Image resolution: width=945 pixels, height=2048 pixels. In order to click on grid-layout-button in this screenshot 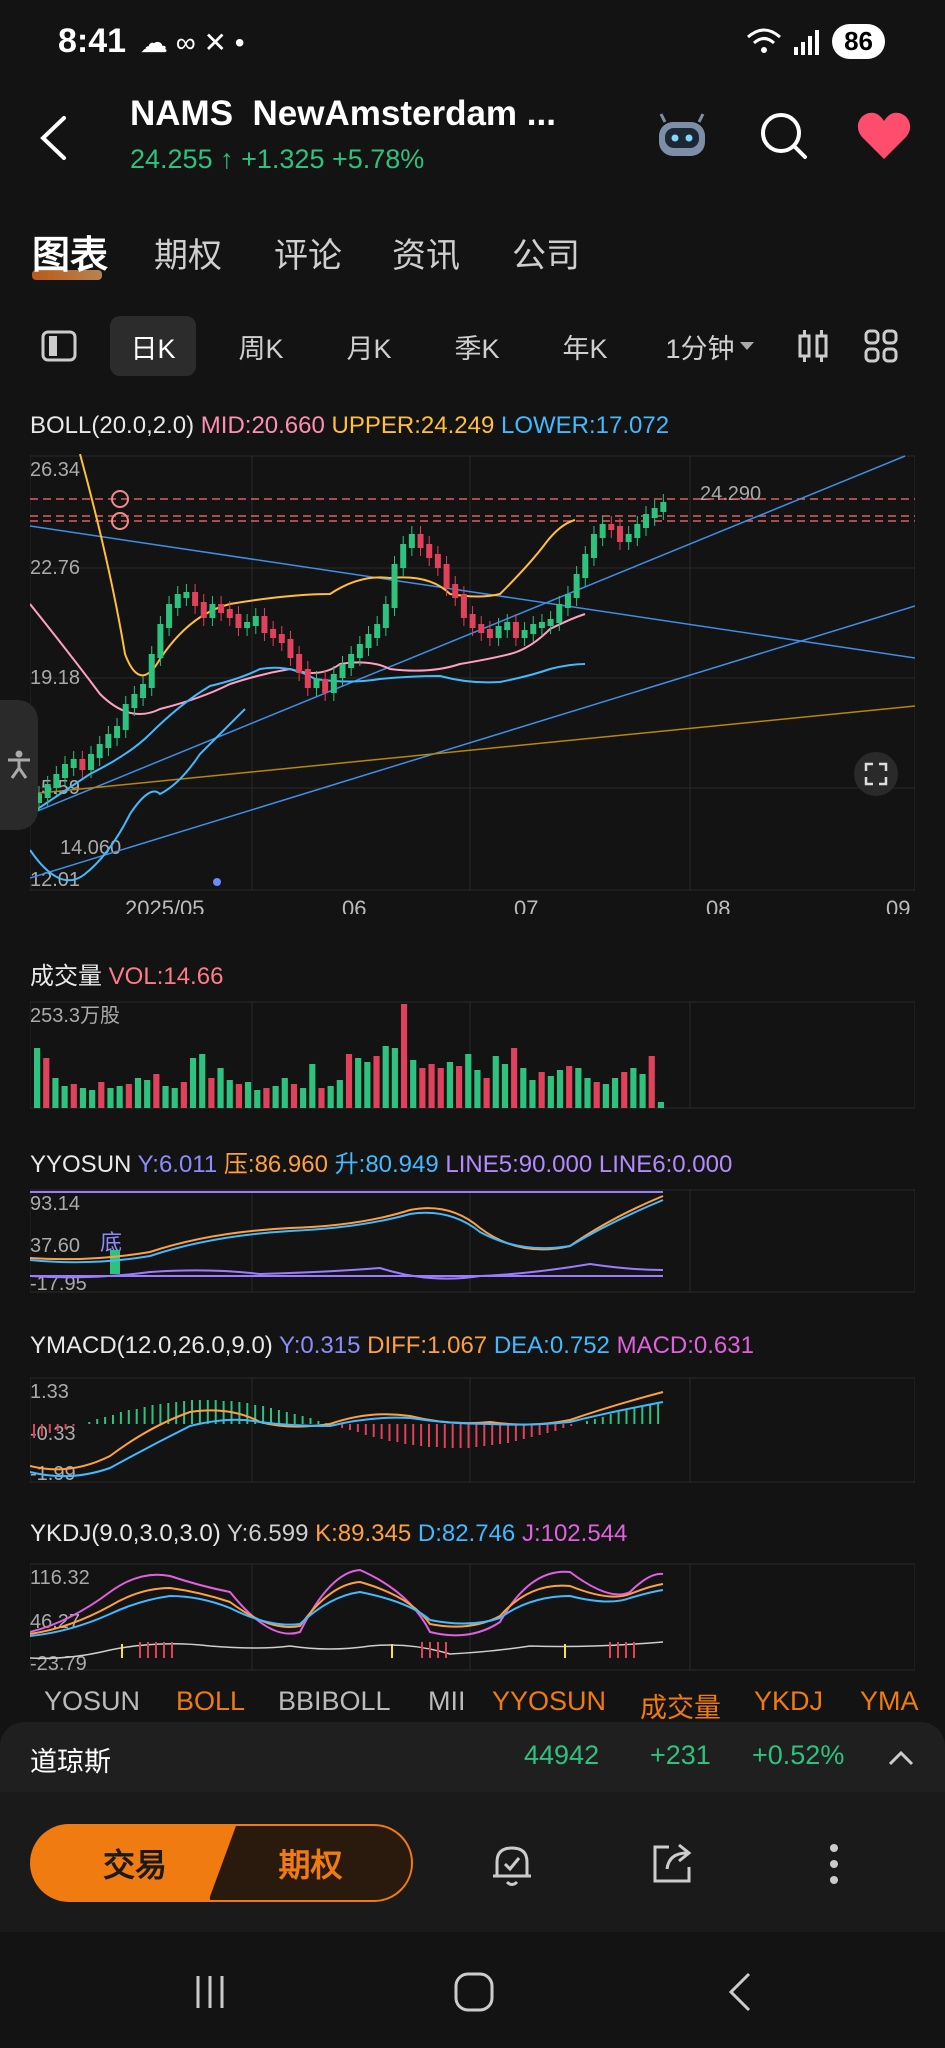, I will do `click(881, 346)`.